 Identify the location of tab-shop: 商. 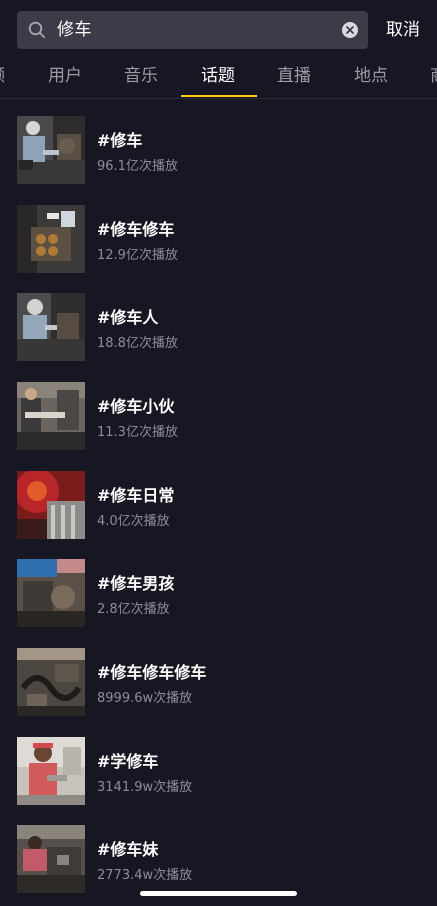
(433, 77).